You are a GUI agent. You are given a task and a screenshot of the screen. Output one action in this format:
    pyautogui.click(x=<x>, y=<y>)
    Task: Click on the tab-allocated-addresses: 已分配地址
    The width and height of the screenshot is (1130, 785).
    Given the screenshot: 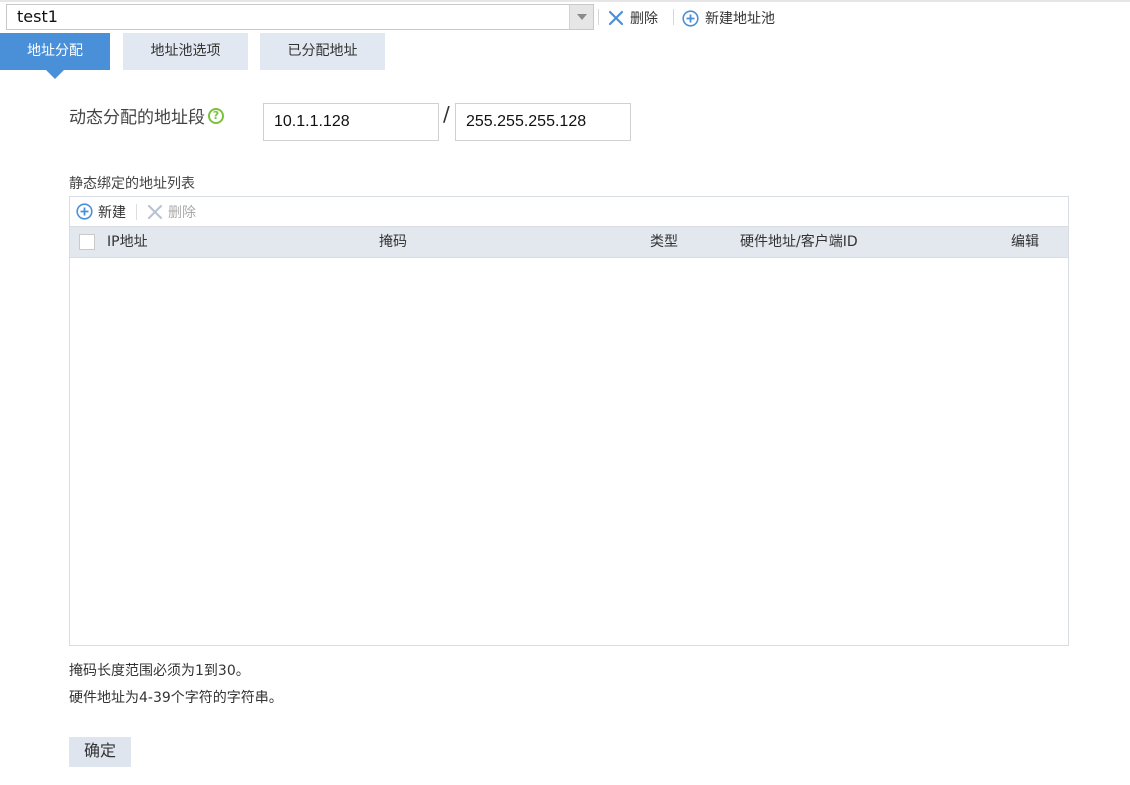 What is the action you would take?
    pyautogui.click(x=322, y=51)
    